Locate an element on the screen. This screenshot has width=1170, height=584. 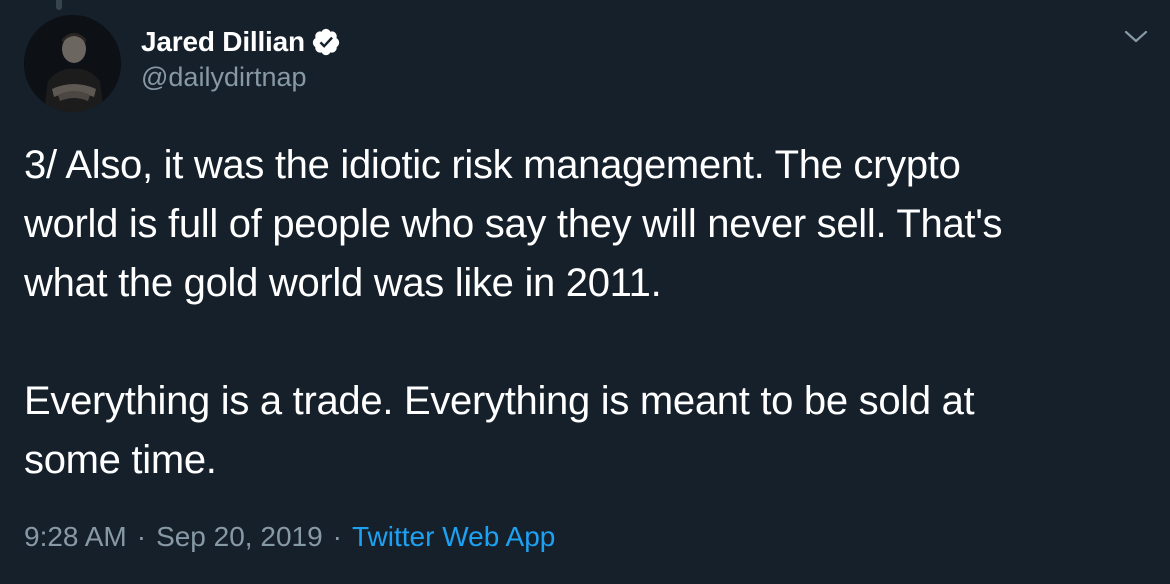
user-name-row: Jared Dillian is located at coordinates (241, 42).